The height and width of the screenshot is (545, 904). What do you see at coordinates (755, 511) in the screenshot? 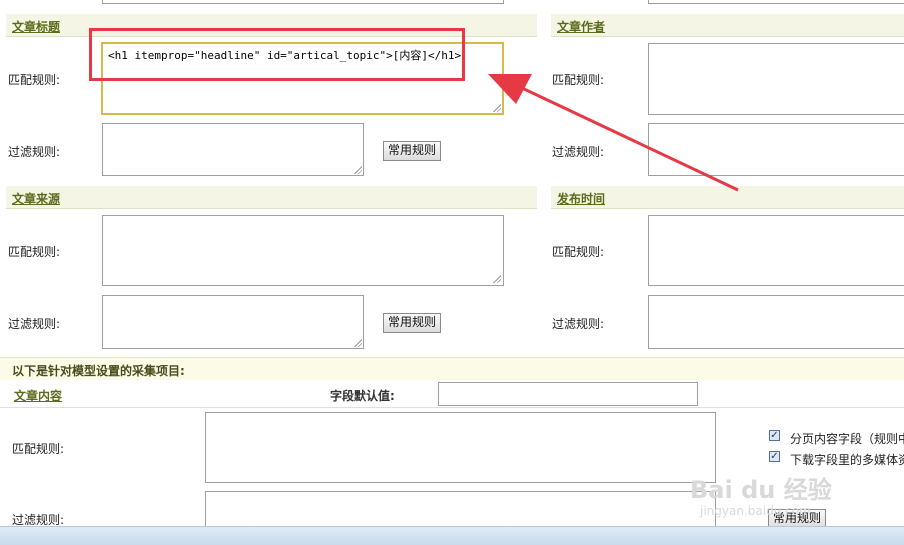
I see `baidu-watermark-url: jingyan.baidu.com` at bounding box center [755, 511].